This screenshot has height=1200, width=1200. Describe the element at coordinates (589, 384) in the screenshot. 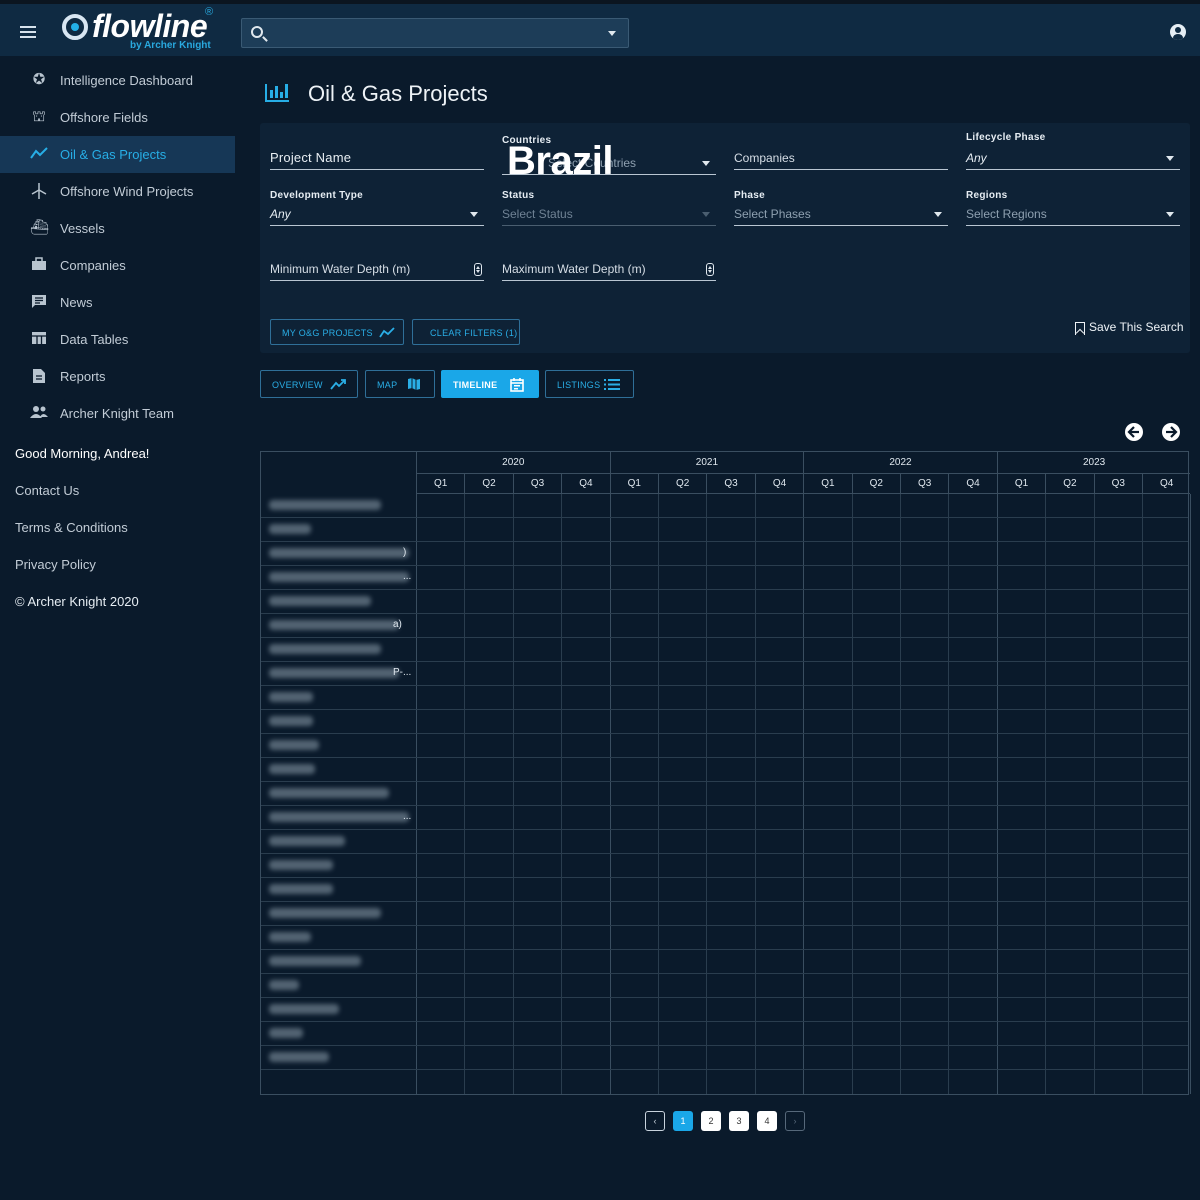

I see `tab-listings: LISTINGS` at that location.